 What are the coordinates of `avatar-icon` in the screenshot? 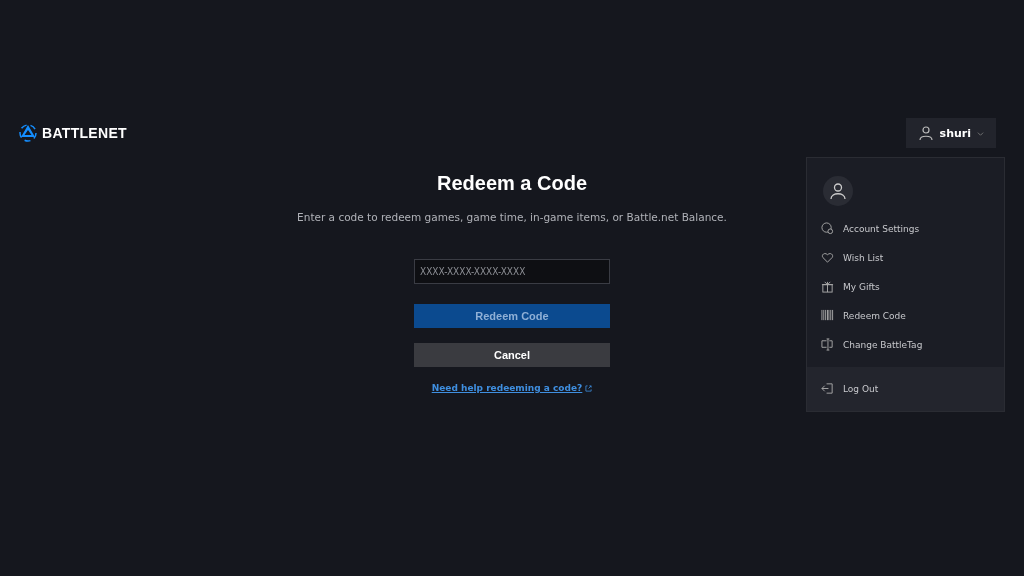 It's located at (838, 191).